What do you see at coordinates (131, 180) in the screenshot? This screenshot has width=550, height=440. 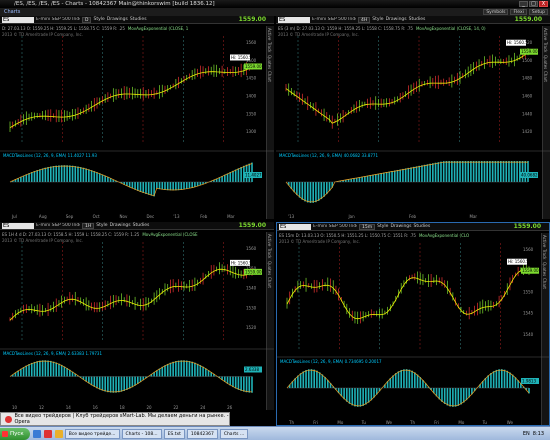 I see `macd-signal-line` at bounding box center [131, 180].